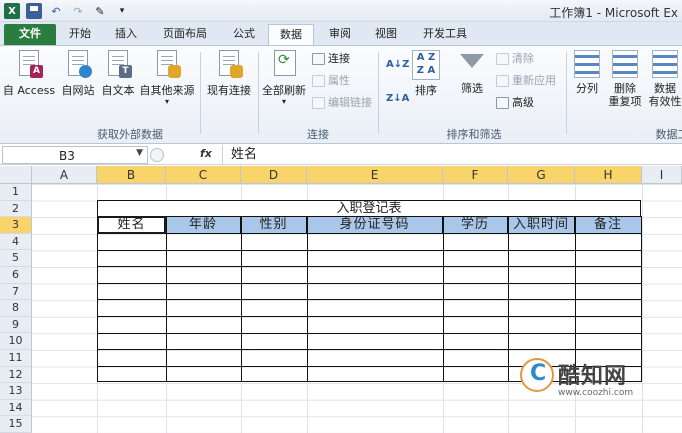  What do you see at coordinates (126, 34) in the screenshot?
I see `tab-insert: 插入` at bounding box center [126, 34].